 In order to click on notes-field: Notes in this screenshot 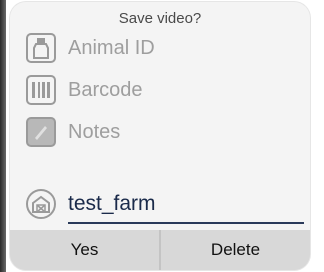, I will do `click(73, 132)`.